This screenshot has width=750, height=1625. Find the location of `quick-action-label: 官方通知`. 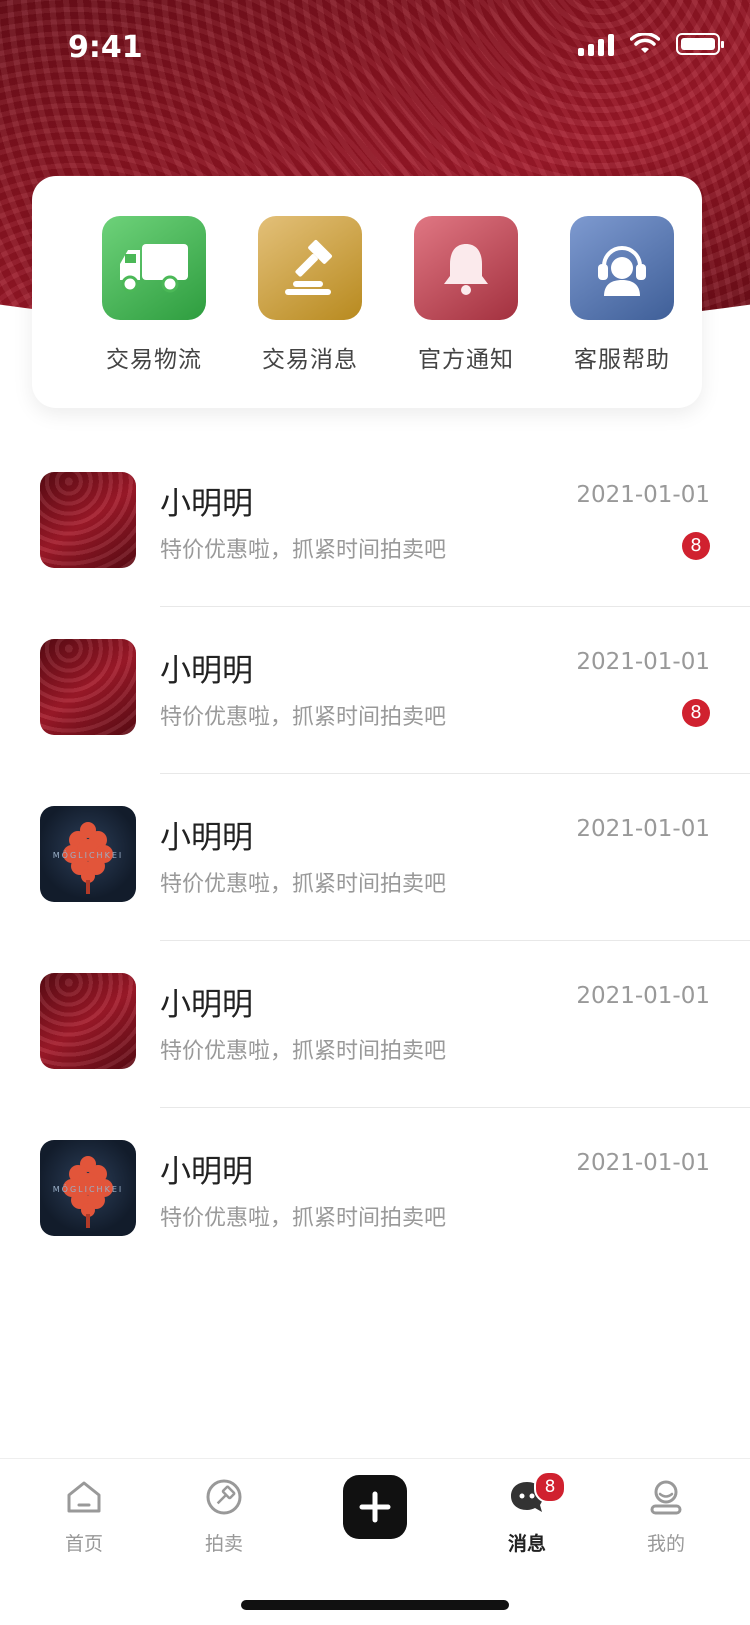

quick-action-label: 官方通知 is located at coordinates (466, 360).